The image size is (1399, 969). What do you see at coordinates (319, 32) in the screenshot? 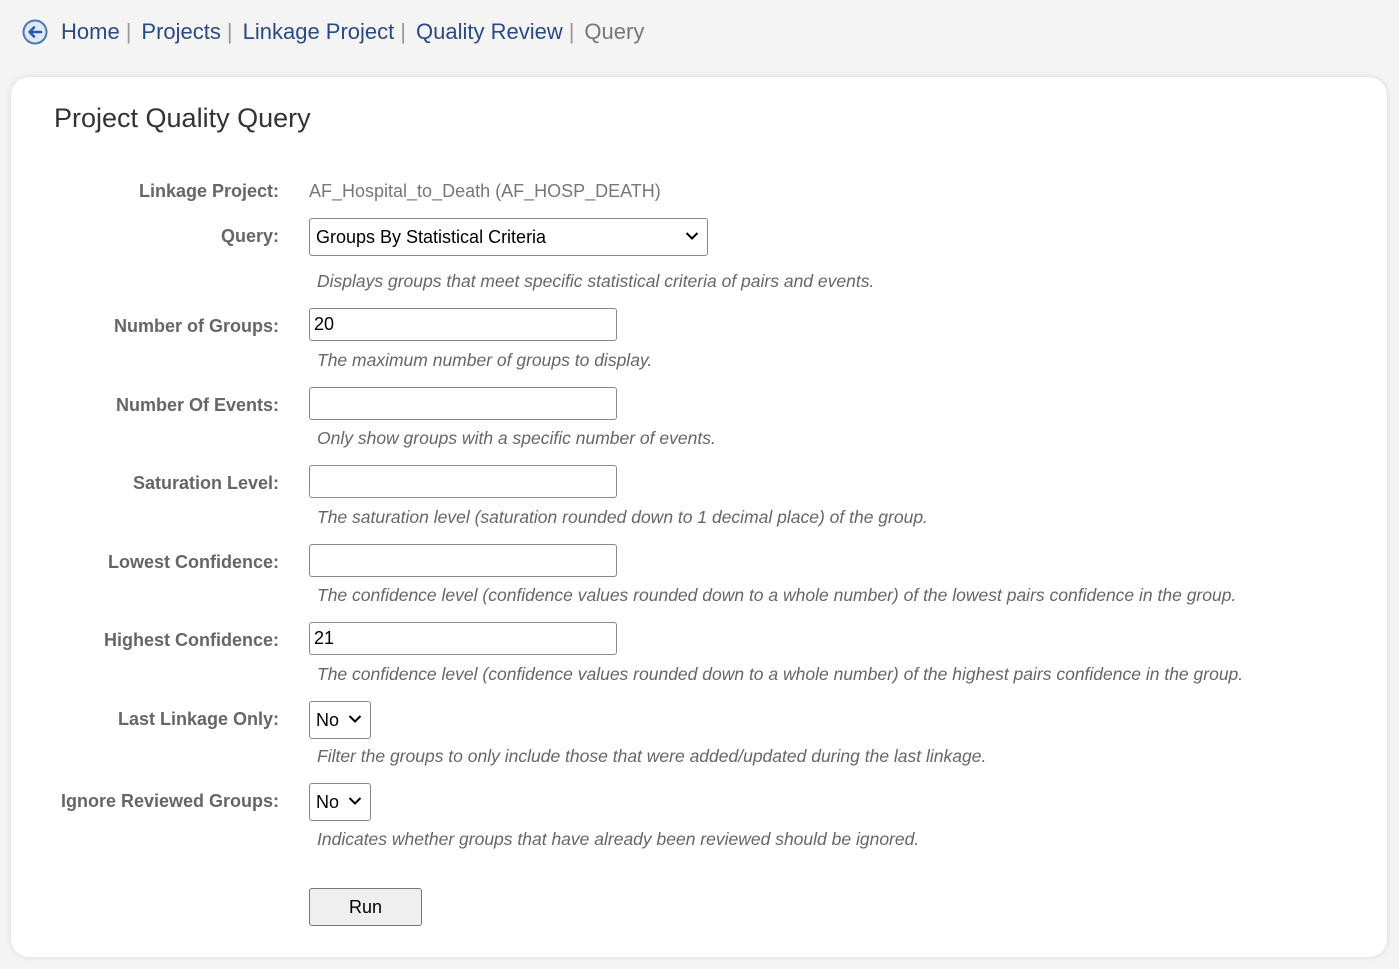
I see `breadcrumb-linkage-project-link: Linkage Project` at bounding box center [319, 32].